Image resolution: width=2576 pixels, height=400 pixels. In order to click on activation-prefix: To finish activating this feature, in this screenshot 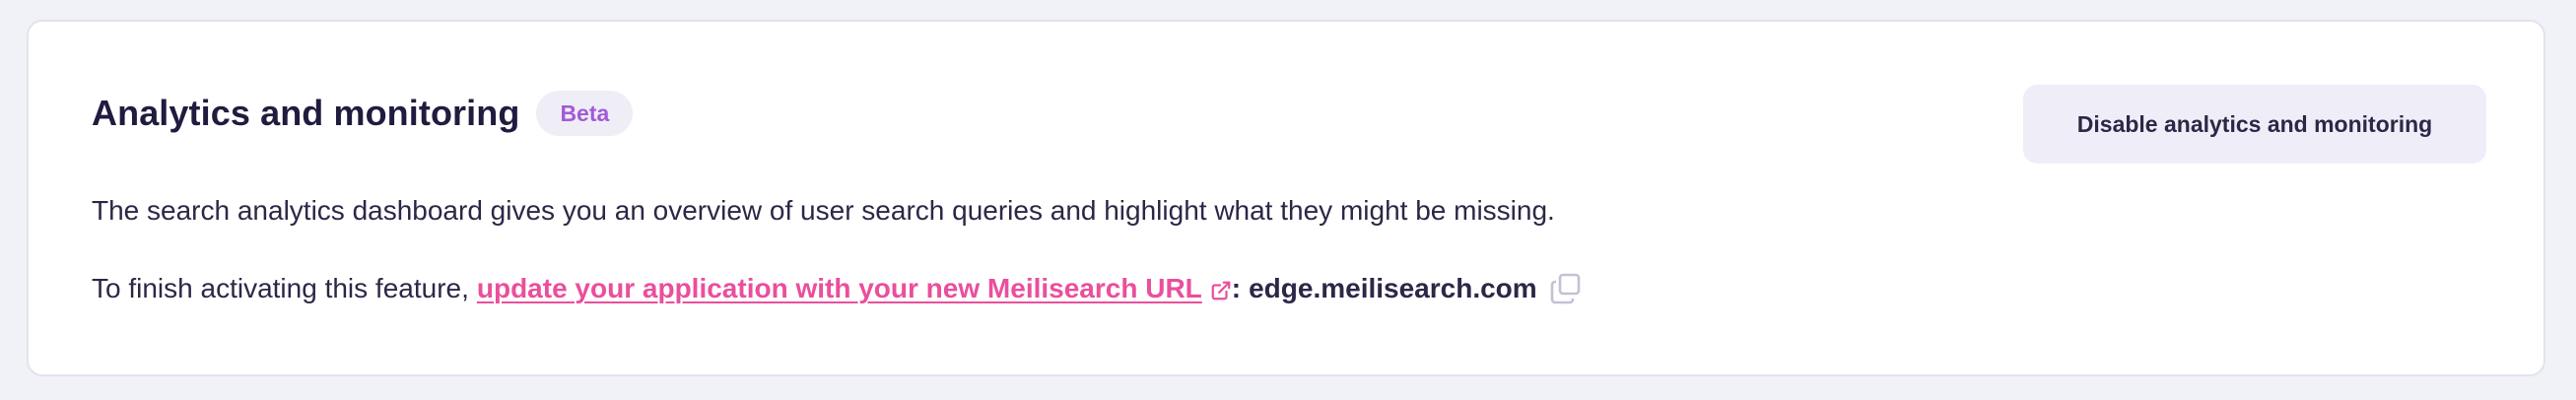, I will do `click(280, 288)`.